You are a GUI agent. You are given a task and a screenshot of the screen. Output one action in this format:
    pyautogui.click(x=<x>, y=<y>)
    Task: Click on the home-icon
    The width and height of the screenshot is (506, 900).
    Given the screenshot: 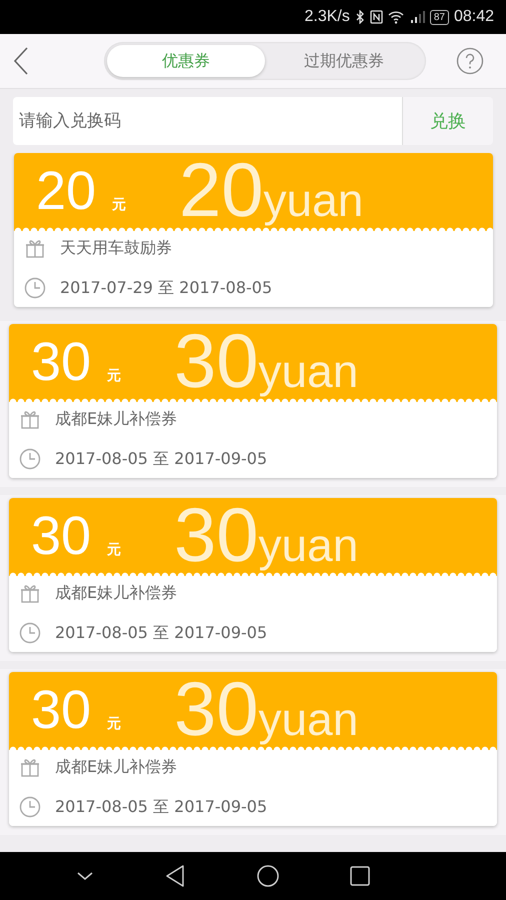 What is the action you would take?
    pyautogui.click(x=268, y=876)
    